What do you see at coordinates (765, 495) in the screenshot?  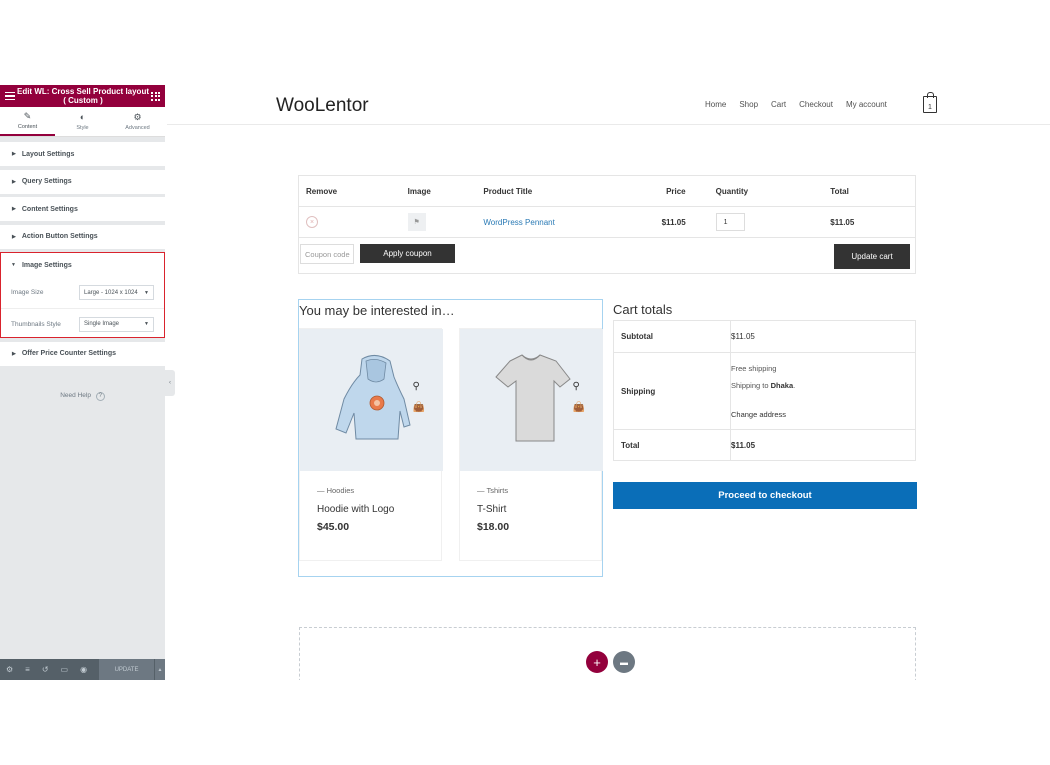 I see `proceed-to-checkout-button: Proceed to checkout` at bounding box center [765, 495].